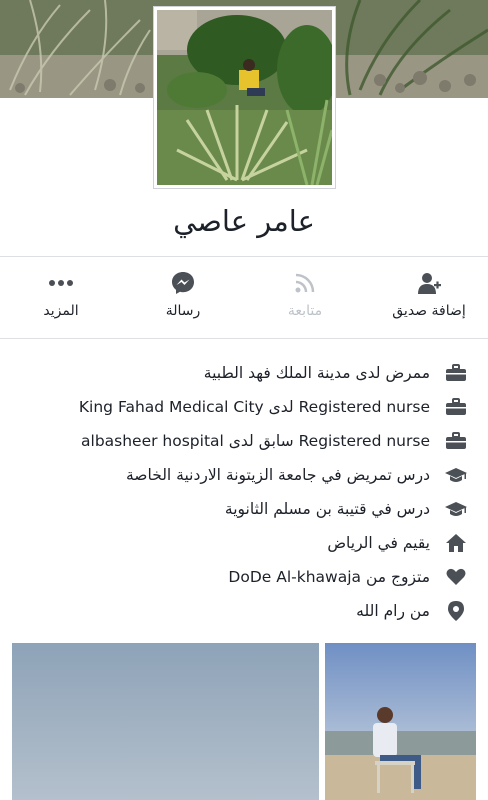 The image size is (488, 800). What do you see at coordinates (429, 298) in the screenshot?
I see `add-friend-button: إضافة صديق` at bounding box center [429, 298].